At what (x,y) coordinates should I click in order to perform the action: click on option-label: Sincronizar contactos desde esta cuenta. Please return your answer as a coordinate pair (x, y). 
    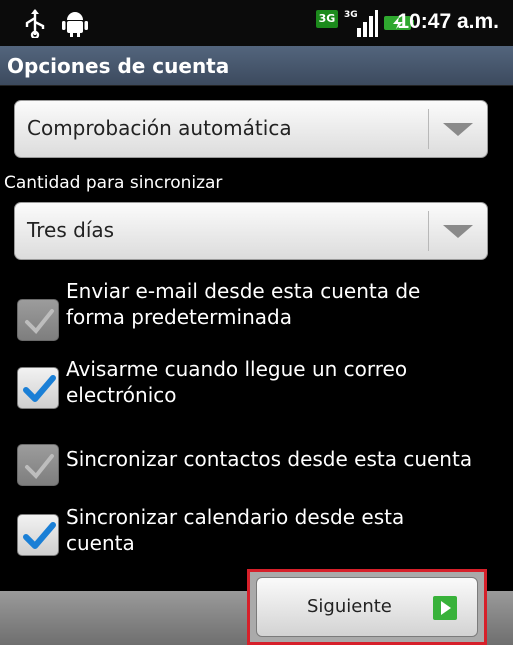
    Looking at the image, I should click on (269, 459).